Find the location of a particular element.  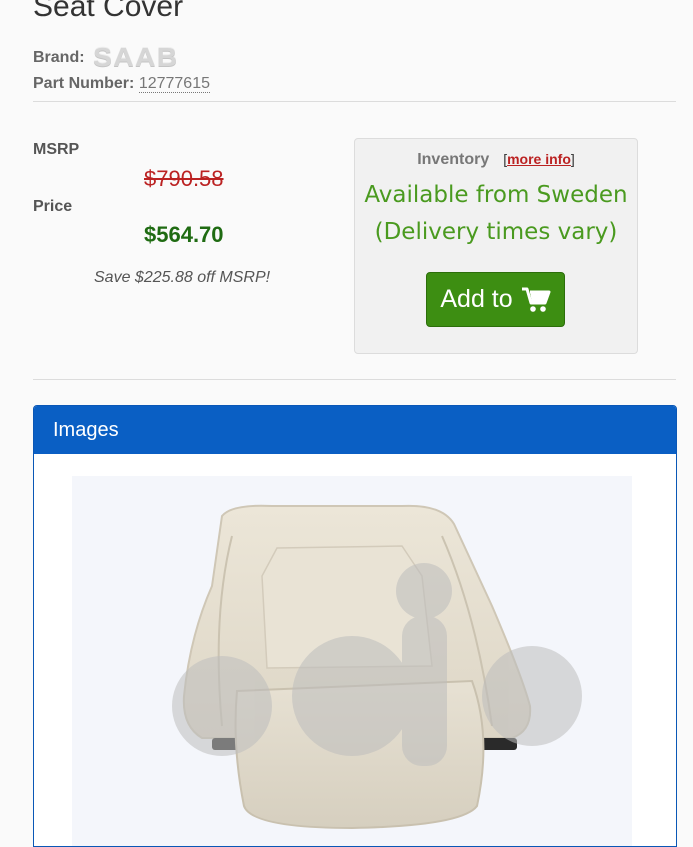

part-number-label: Part Number: is located at coordinates (84, 83).